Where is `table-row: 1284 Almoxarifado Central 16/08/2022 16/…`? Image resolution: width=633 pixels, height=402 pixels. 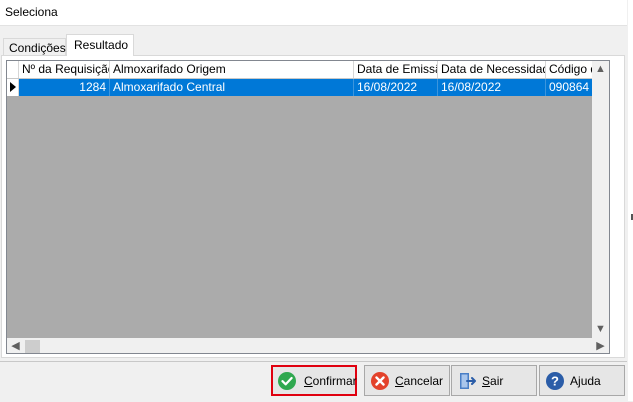
table-row: 1284 Almoxarifado Central 16/08/2022 16/… is located at coordinates (308, 87).